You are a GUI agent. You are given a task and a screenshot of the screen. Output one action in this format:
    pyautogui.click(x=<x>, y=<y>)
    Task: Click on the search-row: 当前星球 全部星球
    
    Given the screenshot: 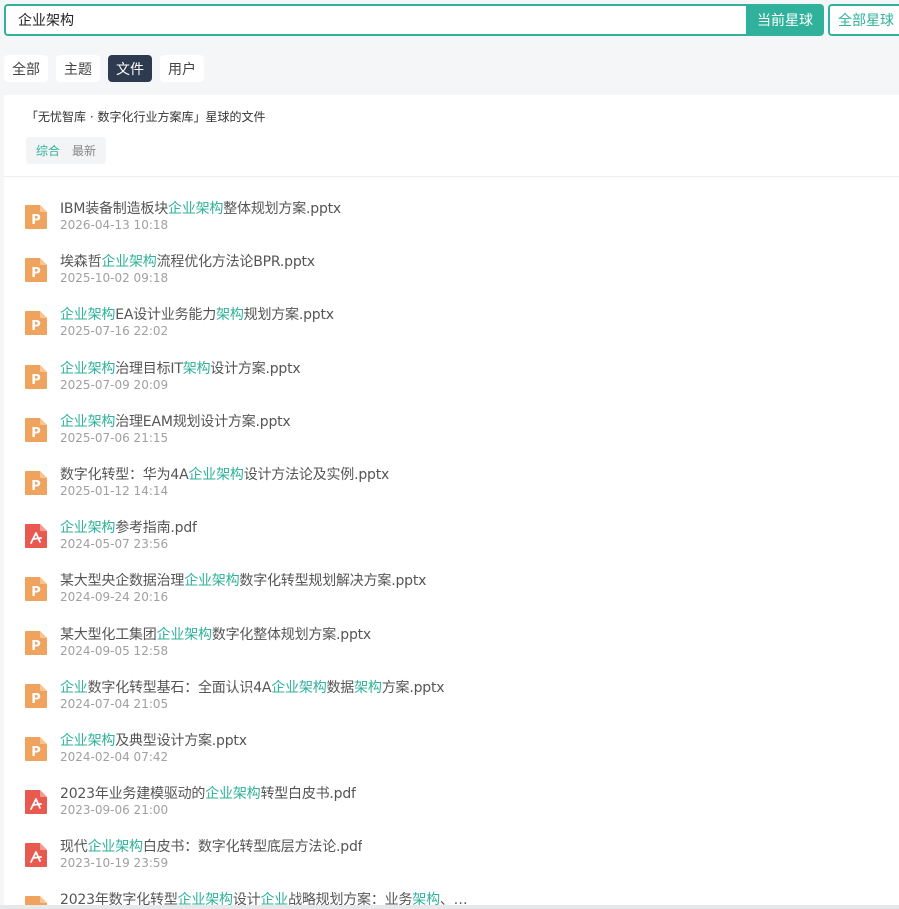 What is the action you would take?
    pyautogui.click(x=451, y=20)
    